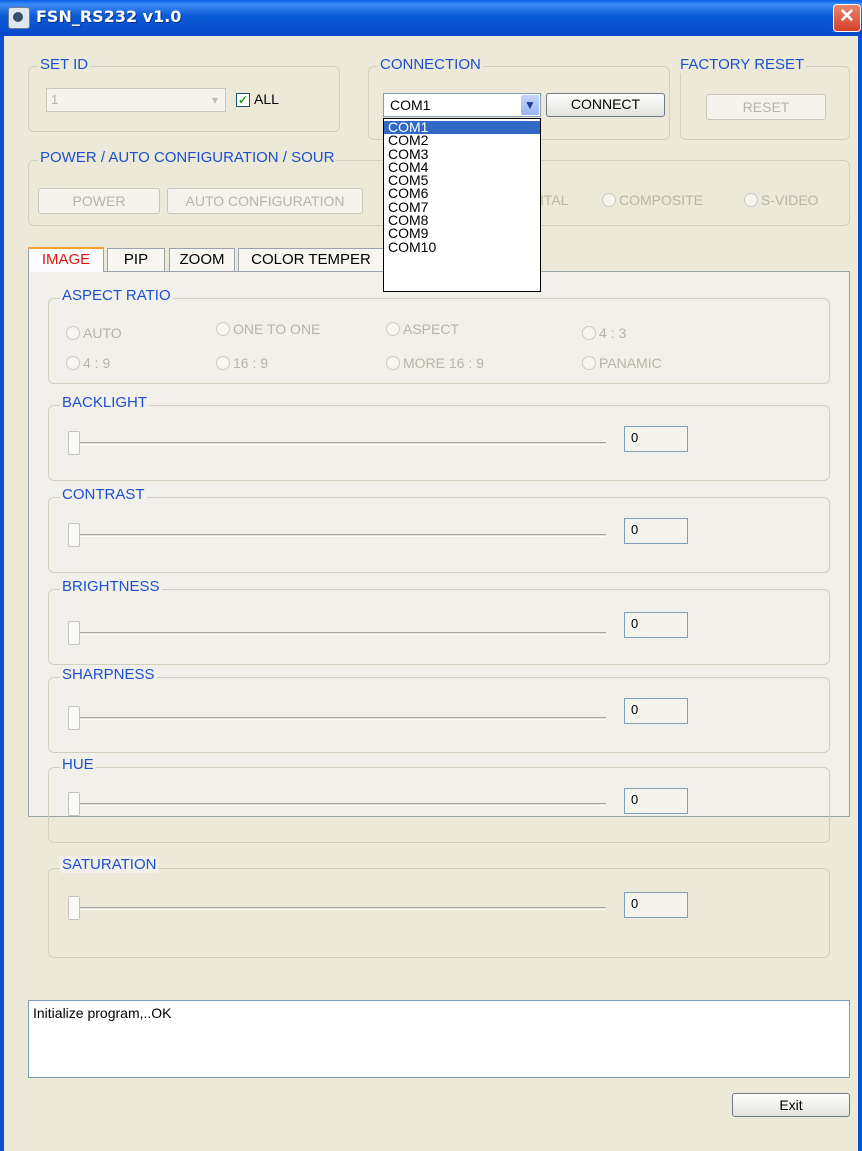  Describe the element at coordinates (268, 329) in the screenshot. I see `aspect-one-to-one-radio: ONE TO ONE` at that location.